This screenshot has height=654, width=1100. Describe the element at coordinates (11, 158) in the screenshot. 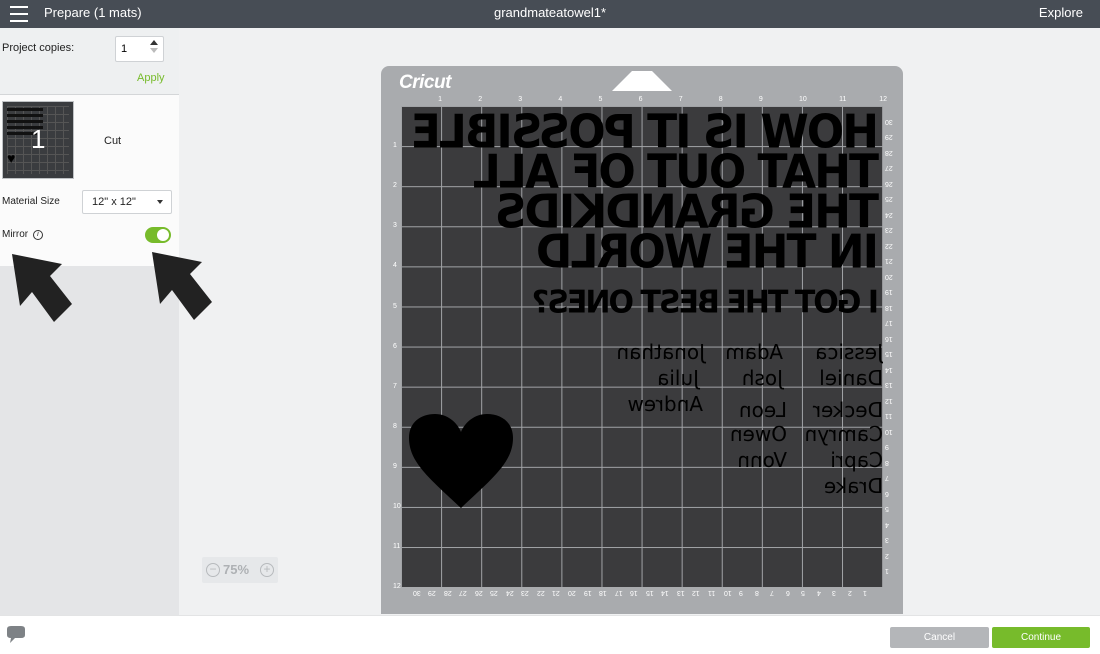

I see `heart-icon: ♥` at that location.